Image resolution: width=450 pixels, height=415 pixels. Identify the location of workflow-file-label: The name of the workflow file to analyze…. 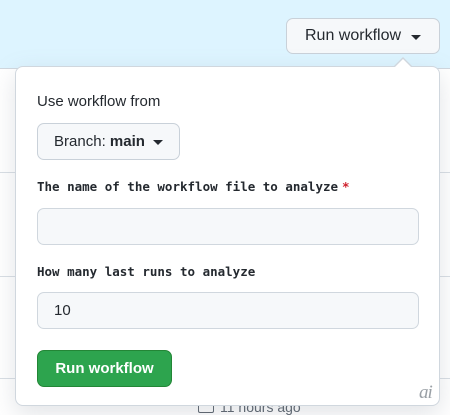
(193, 186).